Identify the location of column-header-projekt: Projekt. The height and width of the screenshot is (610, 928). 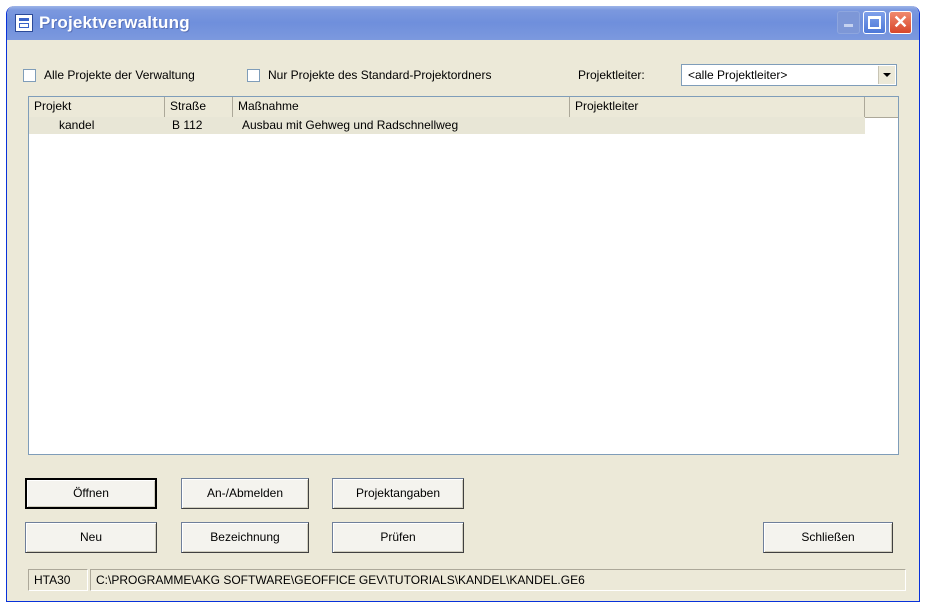
(97, 107).